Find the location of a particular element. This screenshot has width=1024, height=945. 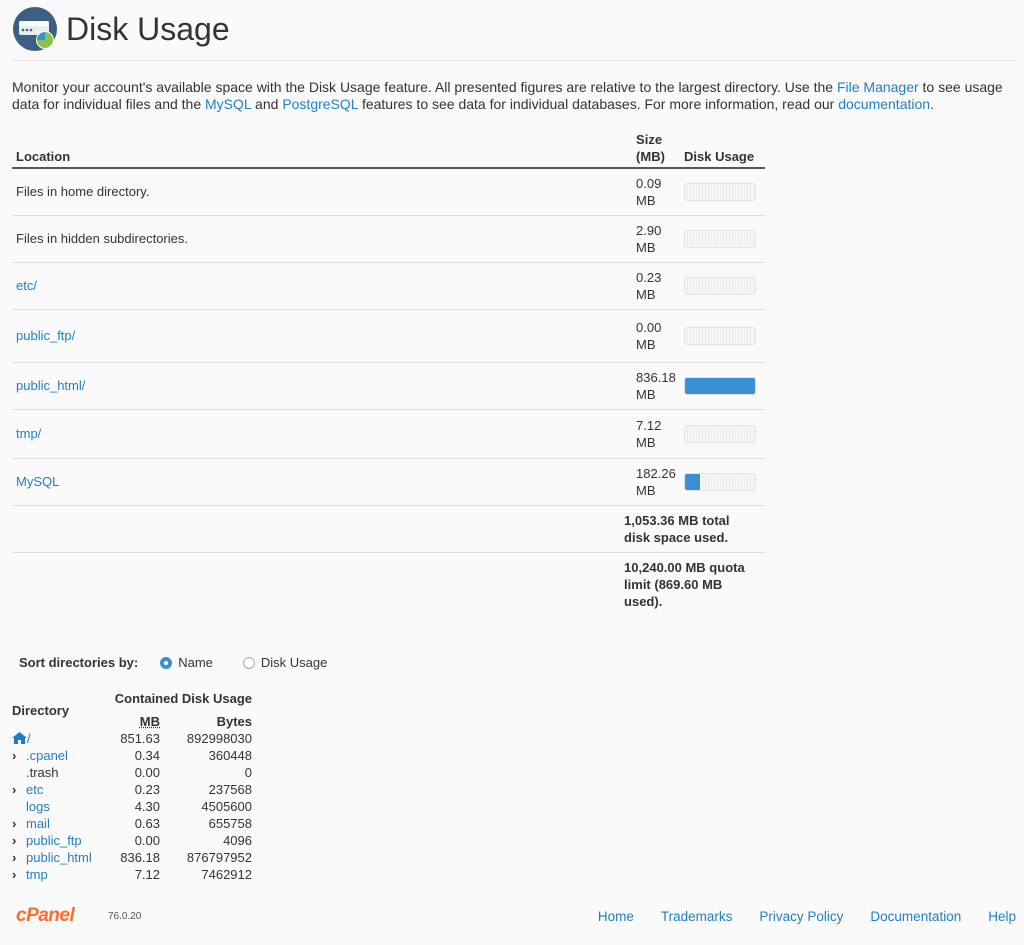

directory-link: public_html is located at coordinates (59, 857).